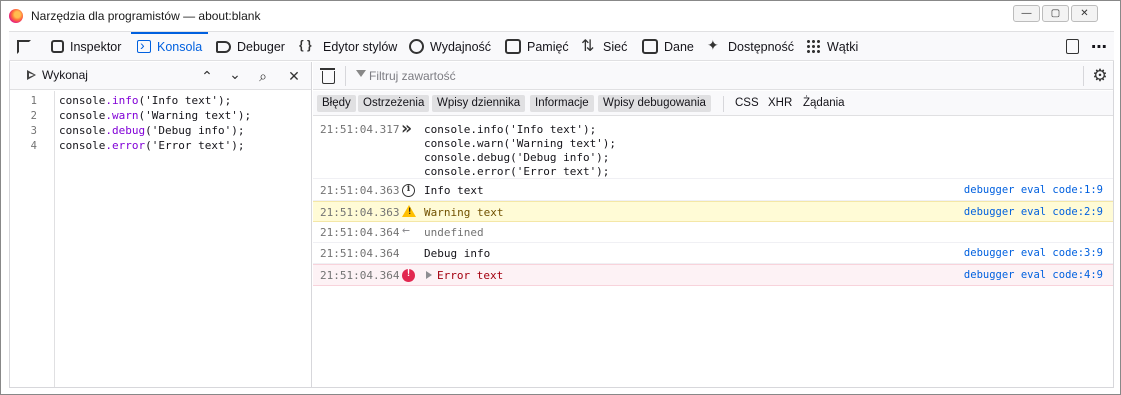 The width and height of the screenshot is (1121, 395). What do you see at coordinates (679, 46) in the screenshot?
I see `tab-storage-label: Dane` at bounding box center [679, 46].